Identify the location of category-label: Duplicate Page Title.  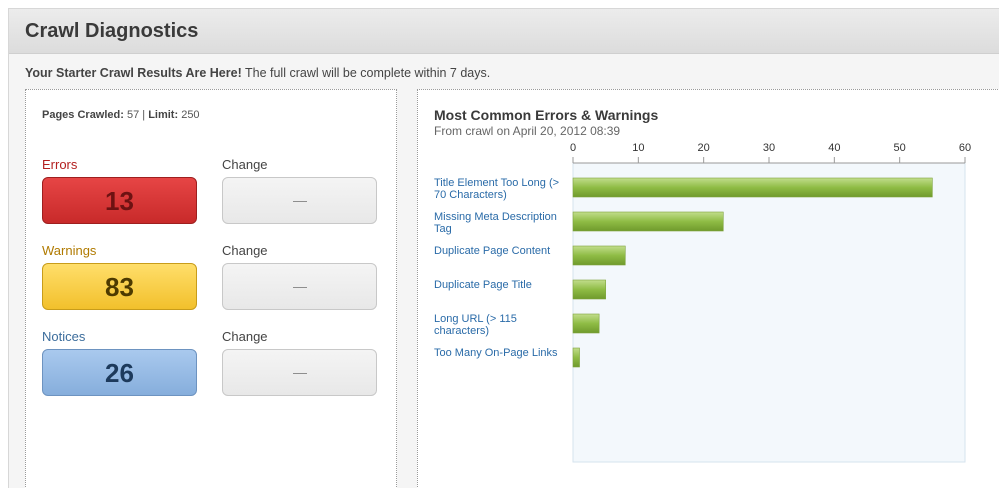
(483, 285).